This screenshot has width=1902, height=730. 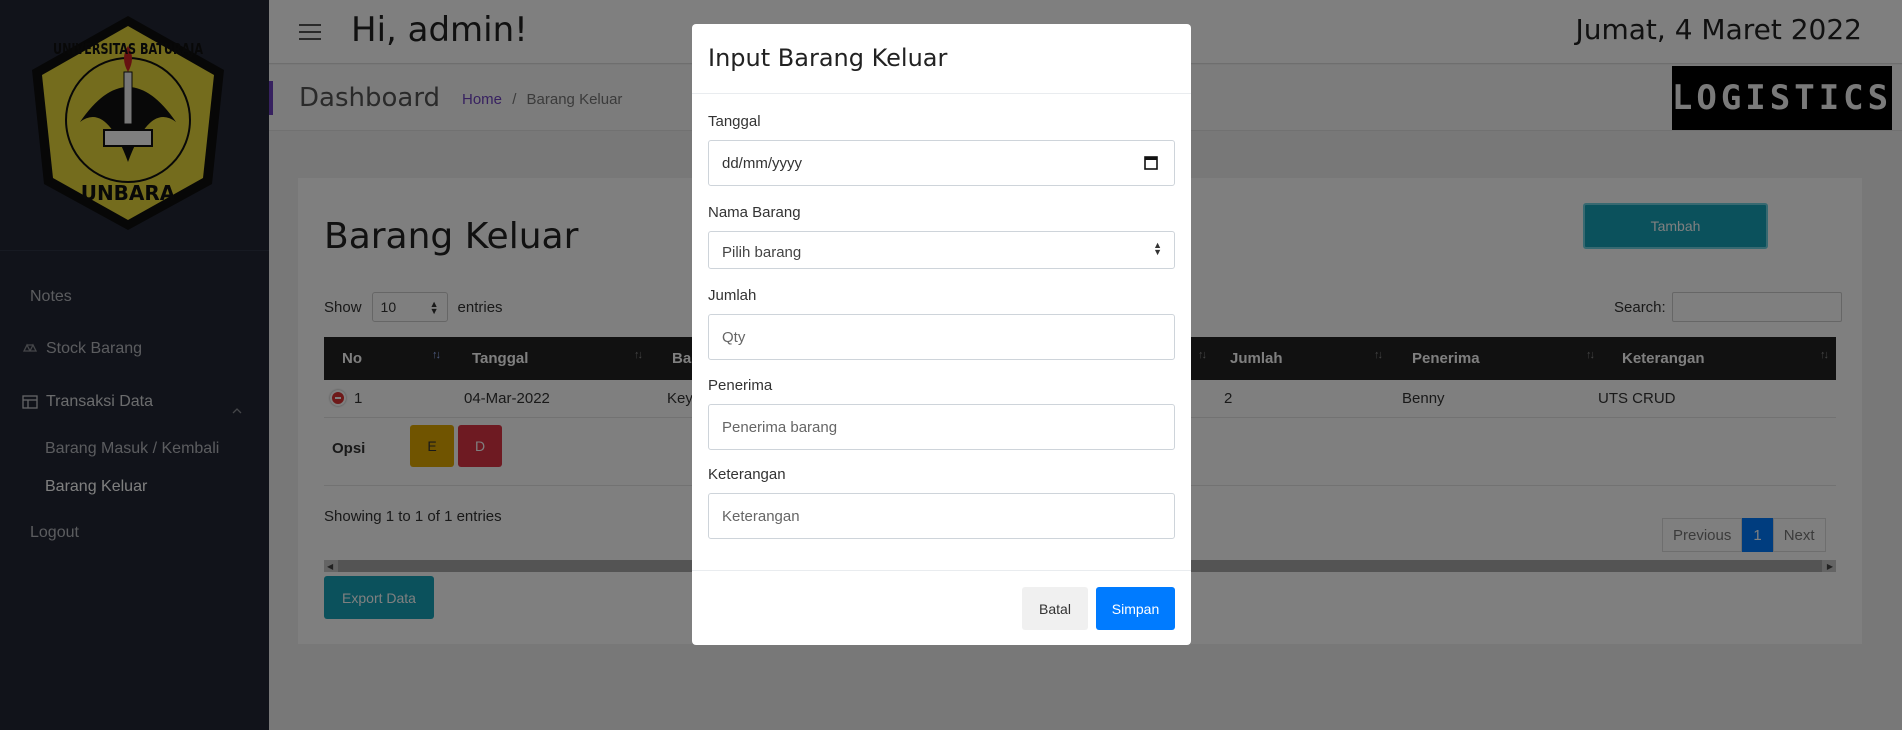 I want to click on calendar-icon, so click(x=1151, y=162).